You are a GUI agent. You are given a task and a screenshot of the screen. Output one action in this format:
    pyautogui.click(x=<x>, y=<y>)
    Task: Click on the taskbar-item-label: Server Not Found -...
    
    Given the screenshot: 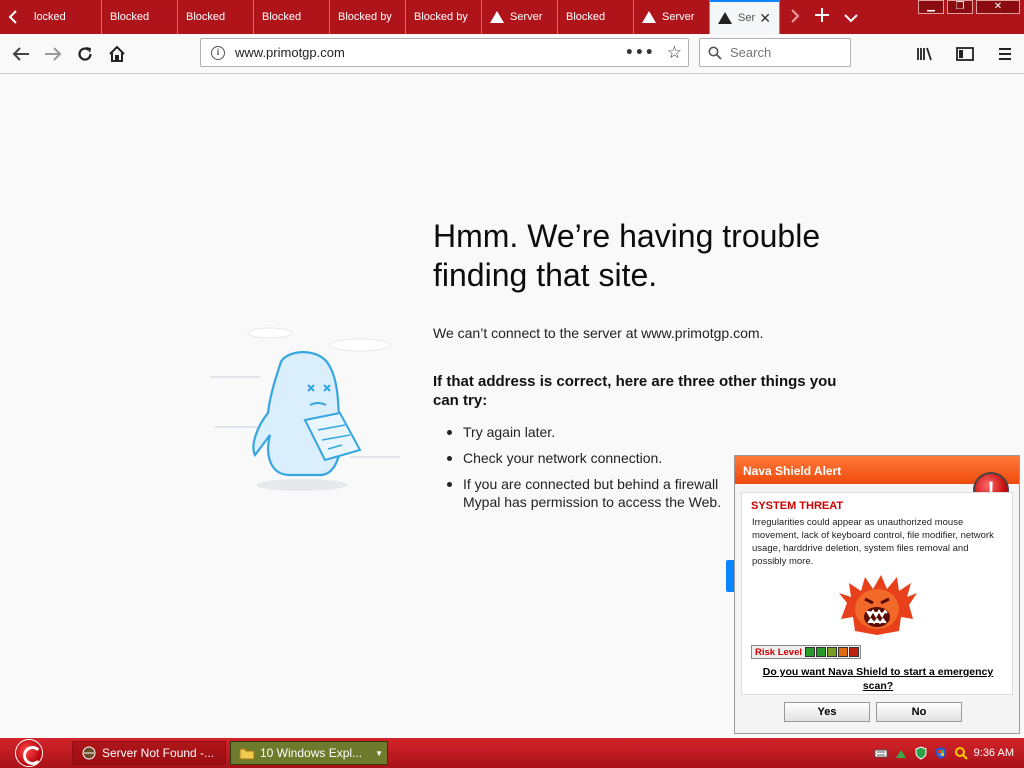 What is the action you would take?
    pyautogui.click(x=158, y=753)
    